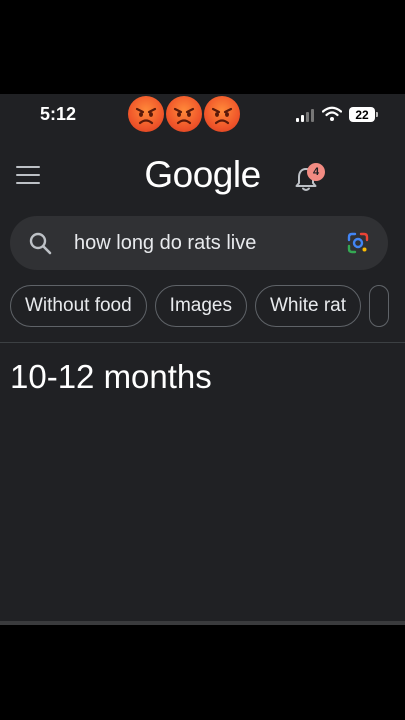  Describe the element at coordinates (316, 172) in the screenshot. I see `notification-badge: 4` at that location.